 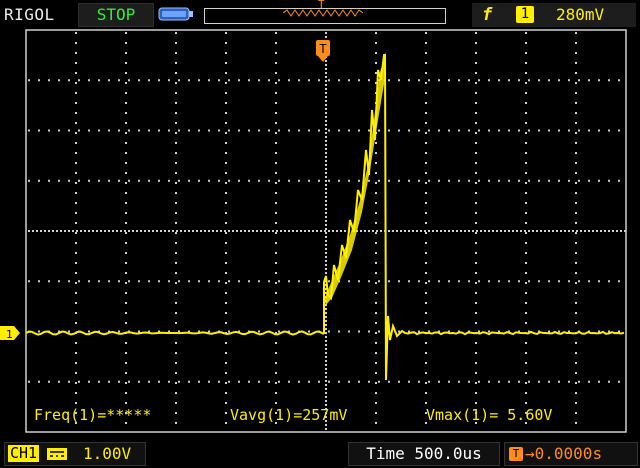 What do you see at coordinates (325, 415) in the screenshot?
I see `measurement-vavg-value: 257mV` at bounding box center [325, 415].